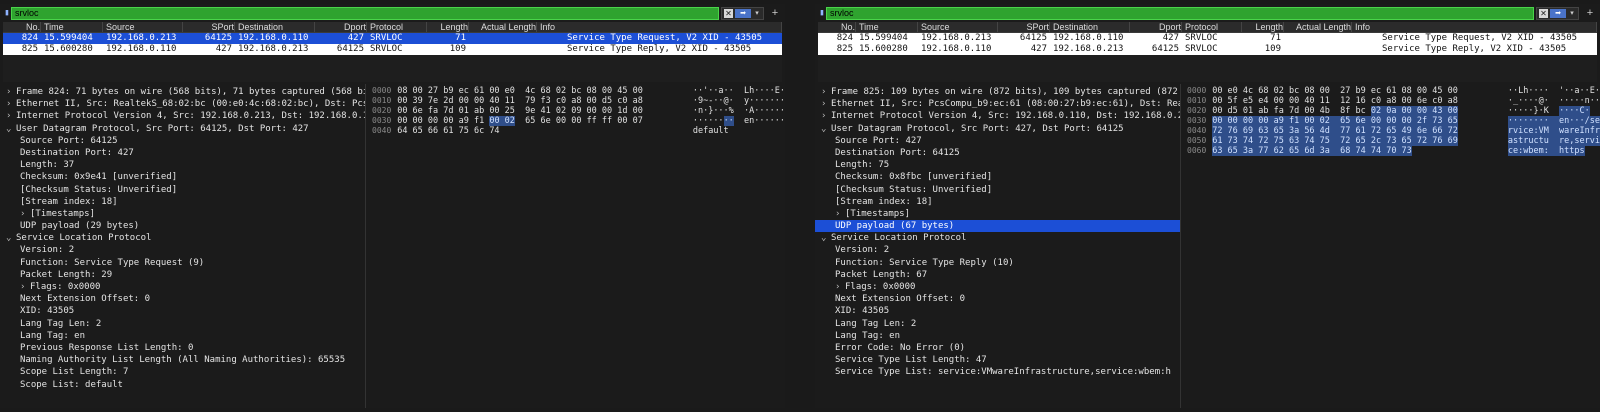  I want to click on detail-row: UDP payload (29 bytes), so click(182, 226).